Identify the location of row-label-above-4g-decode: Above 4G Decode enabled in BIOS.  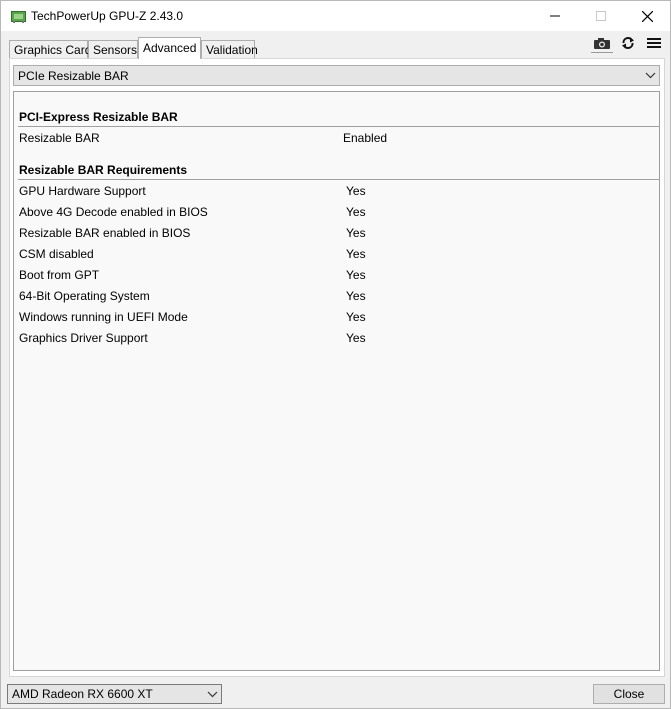
(113, 212).